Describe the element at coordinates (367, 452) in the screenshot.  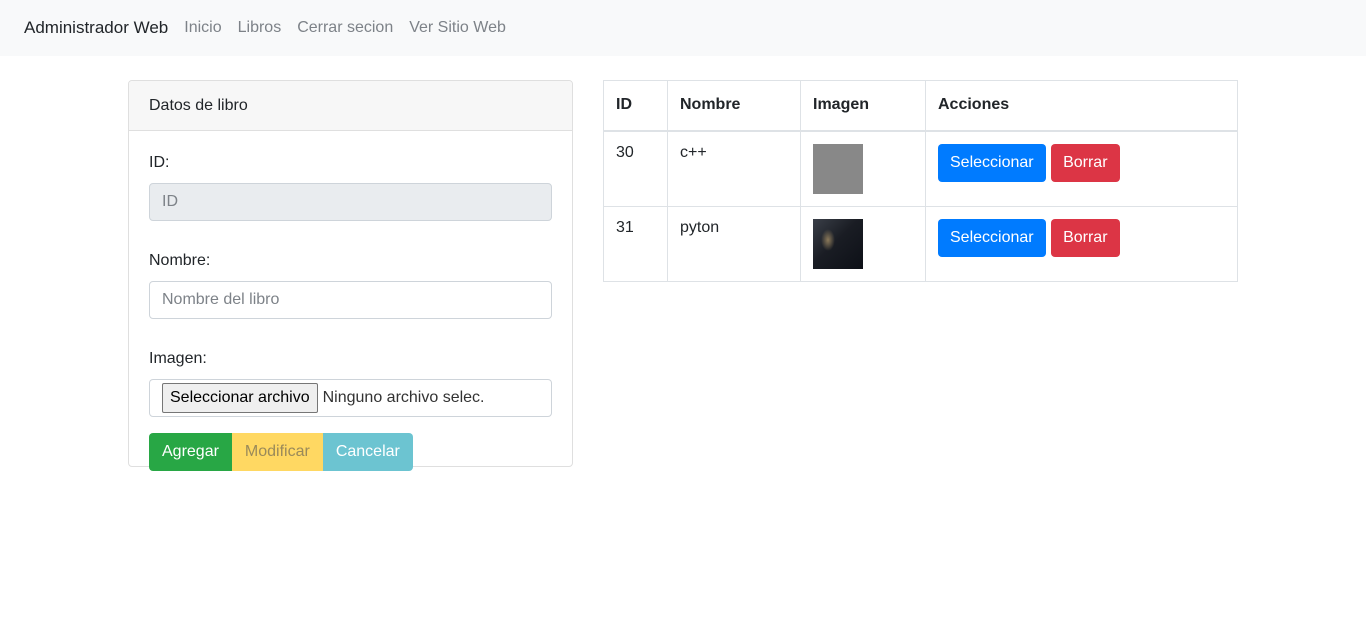
I see `cancelar-button: Cancelar` at that location.